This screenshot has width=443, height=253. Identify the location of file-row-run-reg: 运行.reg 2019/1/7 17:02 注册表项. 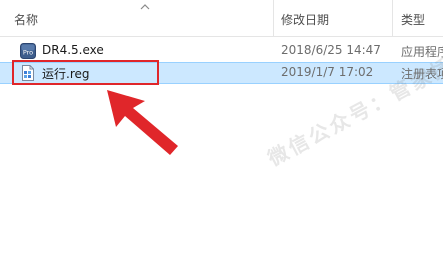
(221, 73).